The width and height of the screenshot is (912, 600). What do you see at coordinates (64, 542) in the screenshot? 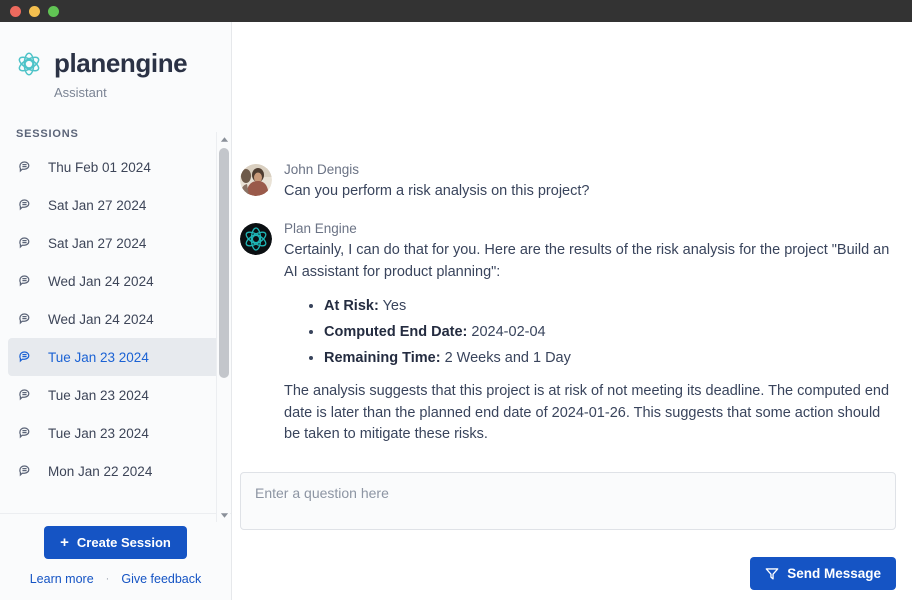
I see `plus-icon: +` at bounding box center [64, 542].